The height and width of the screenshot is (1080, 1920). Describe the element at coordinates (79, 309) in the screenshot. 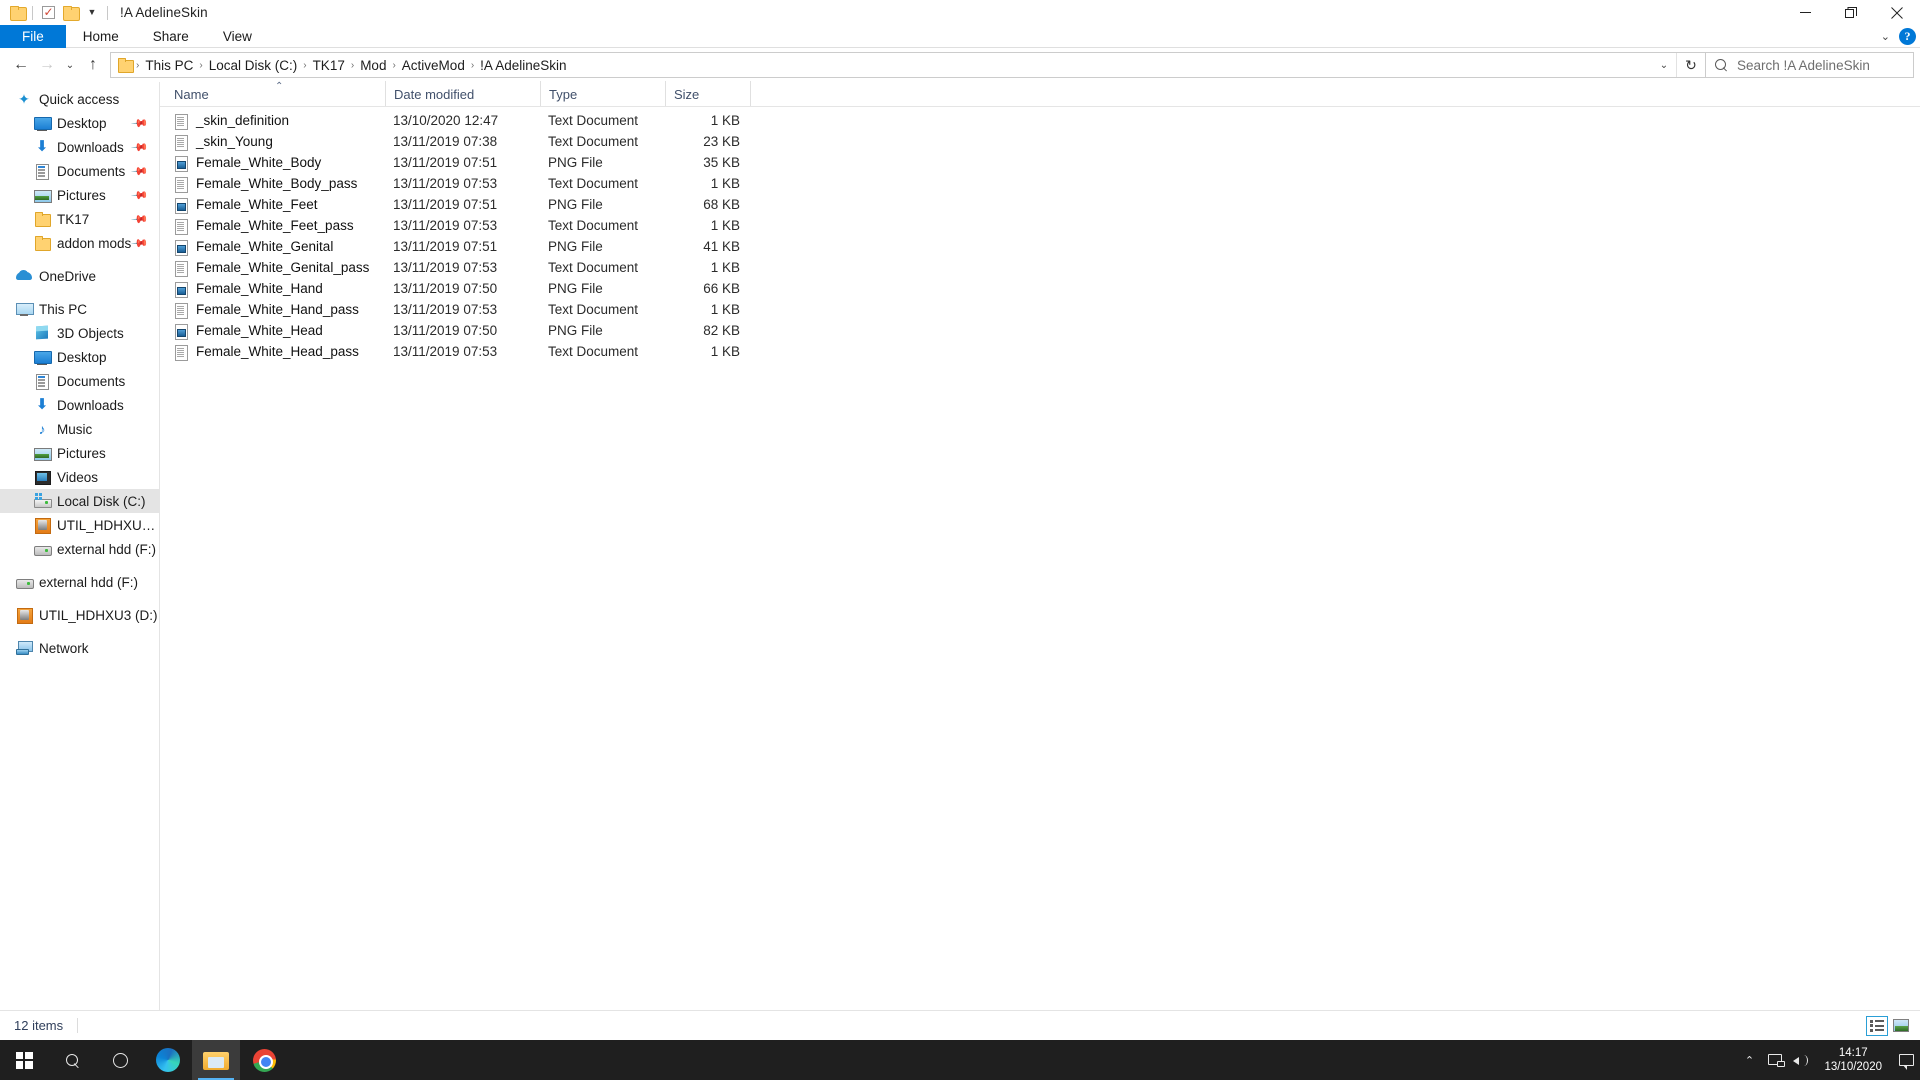

I see `sidebar-item-this-pc: This PC` at that location.